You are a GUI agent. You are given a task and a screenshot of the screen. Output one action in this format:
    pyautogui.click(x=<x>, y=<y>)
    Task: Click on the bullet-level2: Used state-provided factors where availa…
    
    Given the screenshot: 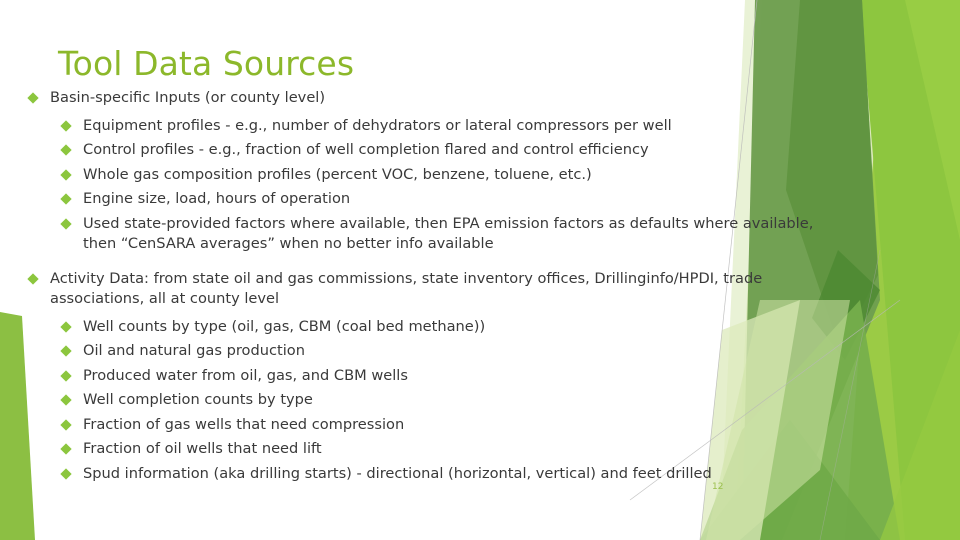 What is the action you would take?
    pyautogui.click(x=424, y=234)
    